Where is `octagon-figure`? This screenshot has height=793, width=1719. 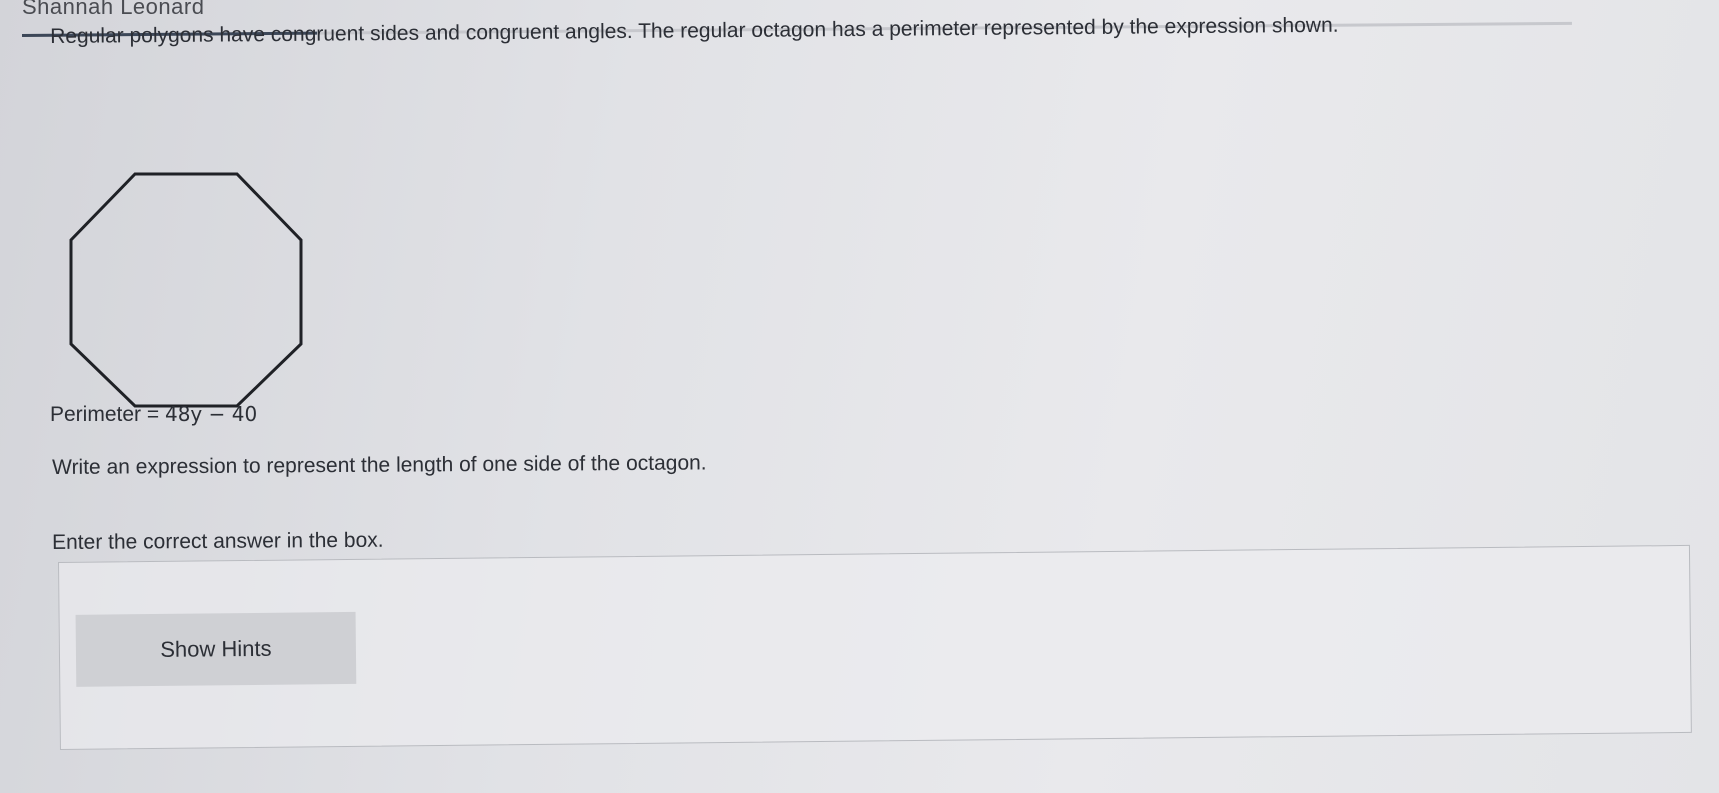 octagon-figure is located at coordinates (185, 290).